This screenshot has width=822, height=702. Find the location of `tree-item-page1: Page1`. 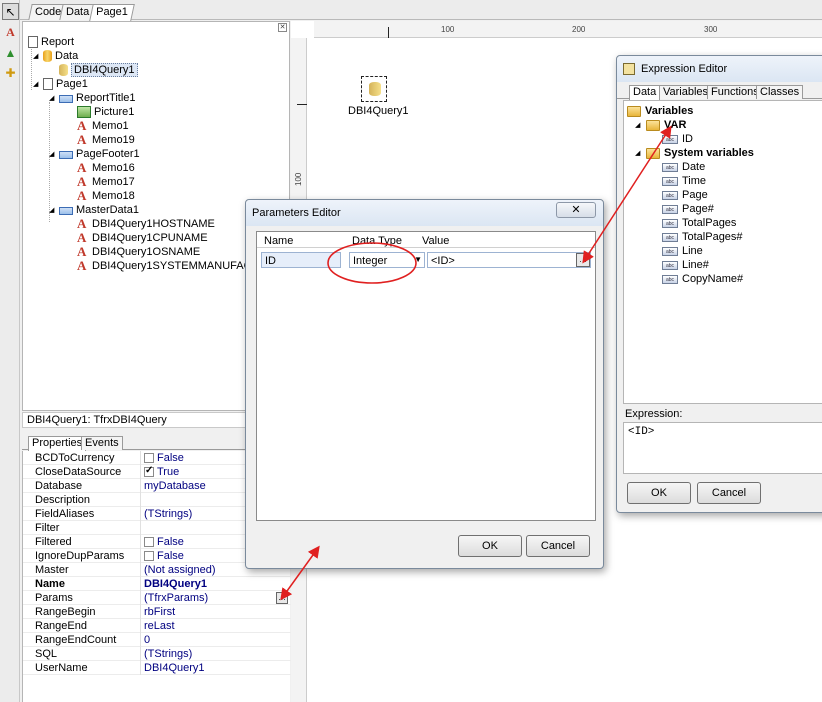

tree-item-page1: Page1 is located at coordinates (65, 84).